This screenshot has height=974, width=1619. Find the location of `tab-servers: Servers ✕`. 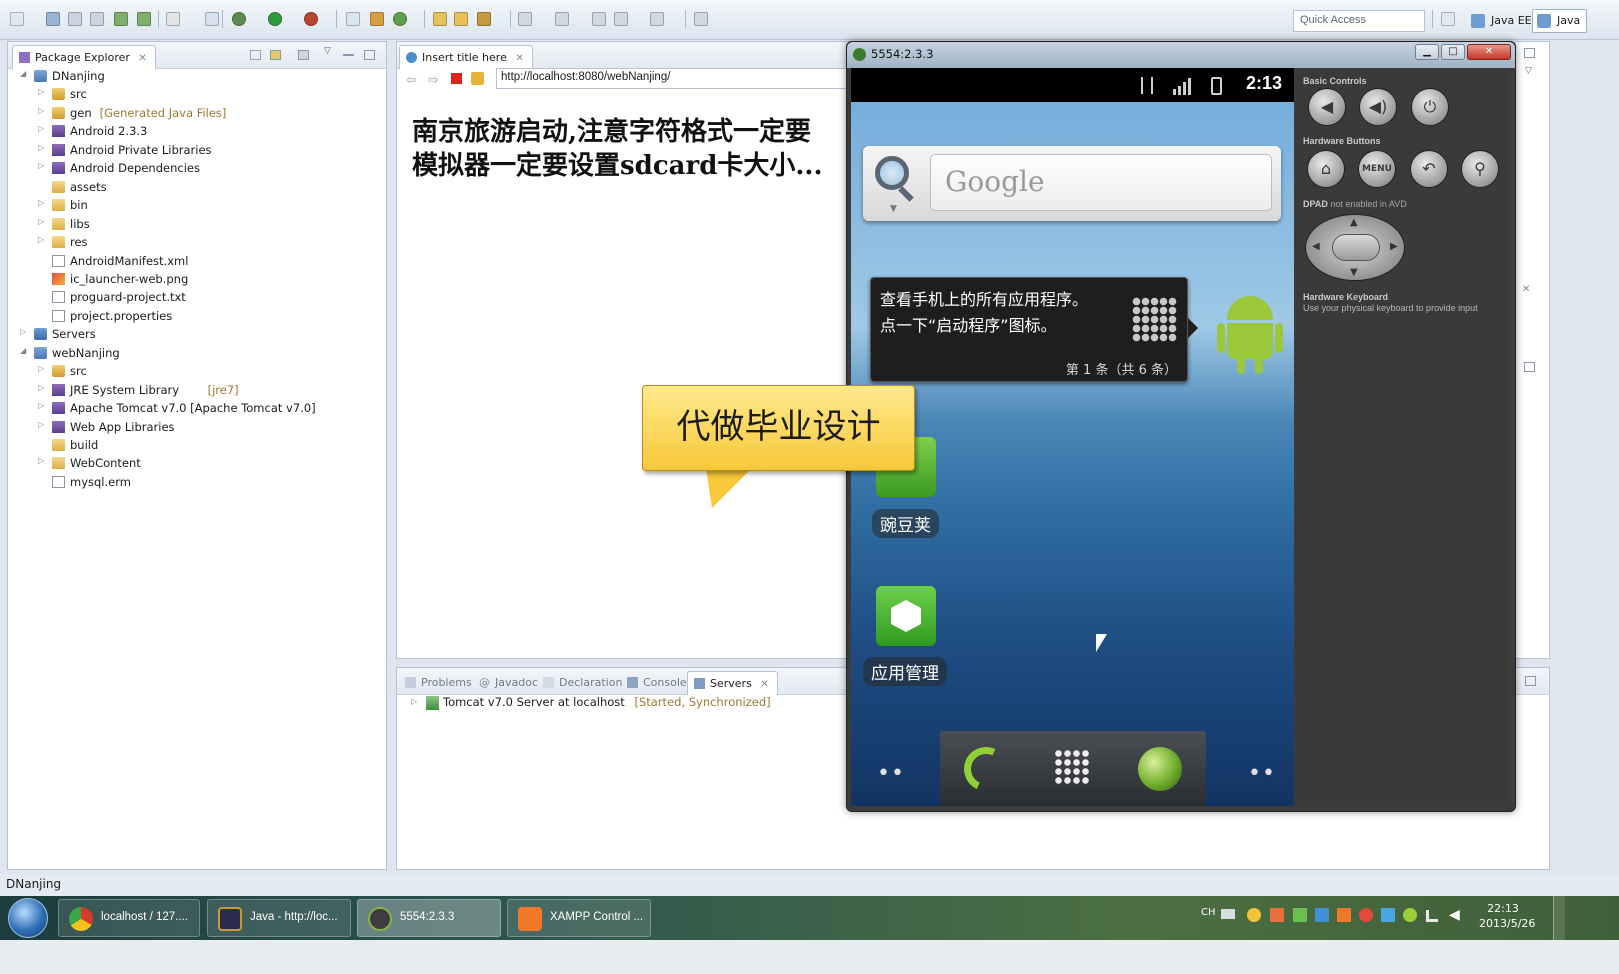

tab-servers: Servers ✕ is located at coordinates (732, 683).